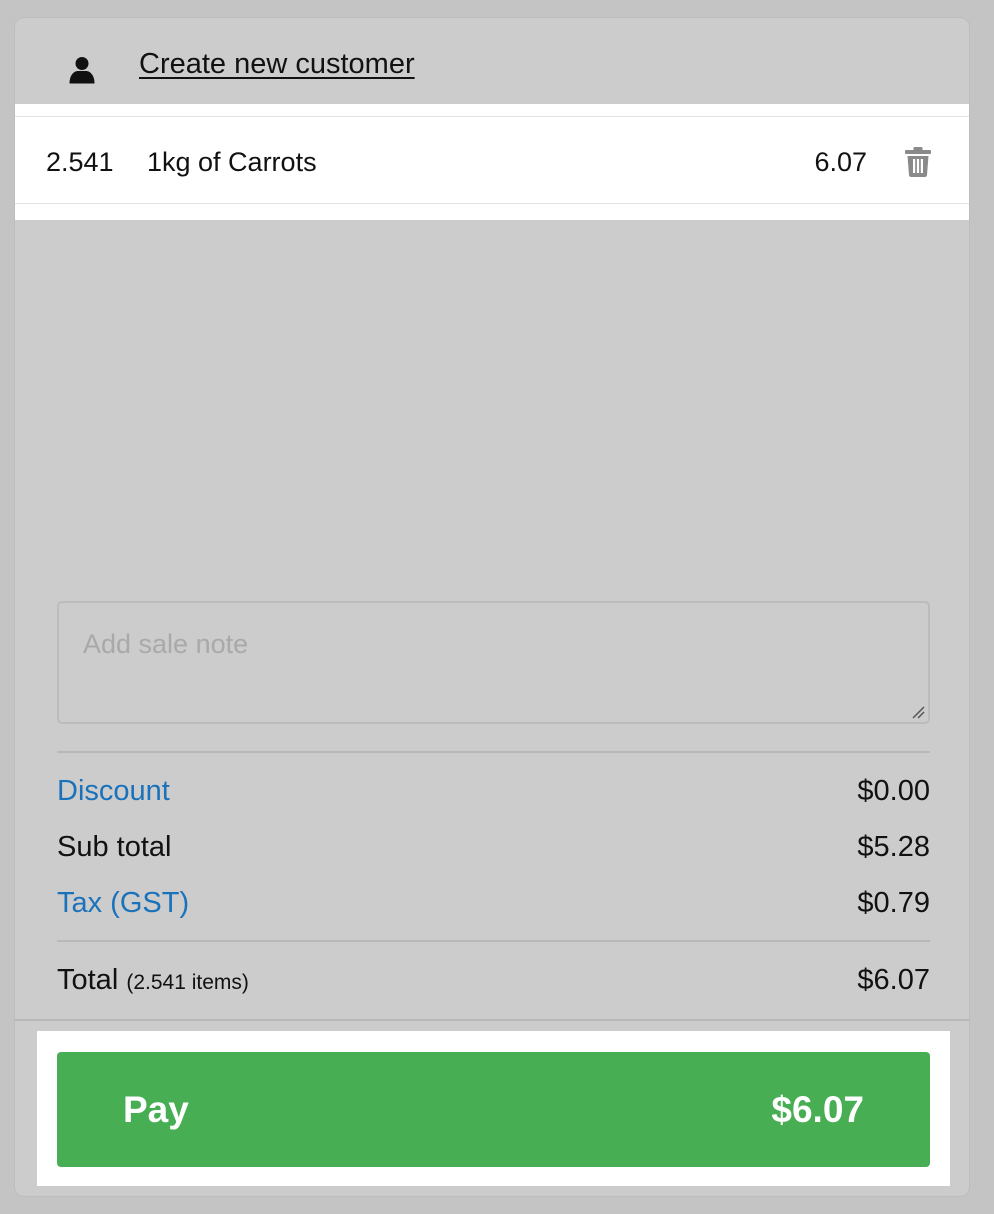 This screenshot has height=1214, width=994. Describe the element at coordinates (893, 980) in the screenshot. I see `total-value: $6.07` at that location.